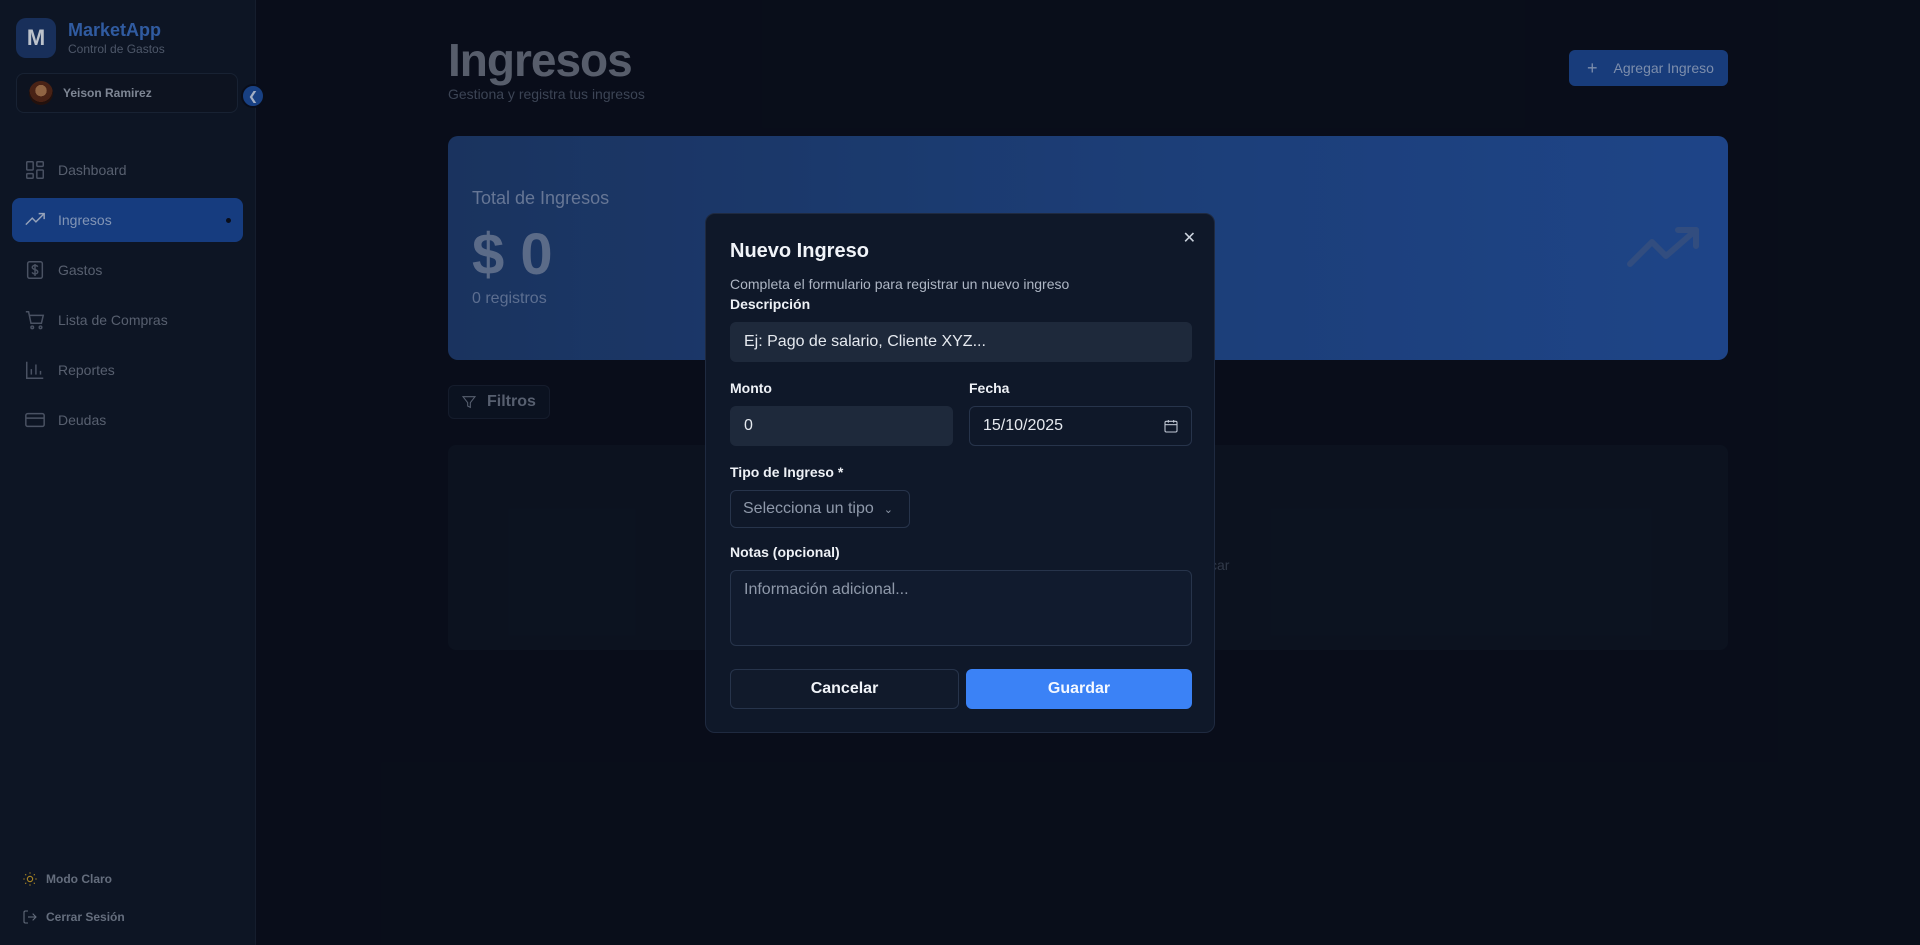 This screenshot has width=1920, height=945. Describe the element at coordinates (751, 388) in the screenshot. I see `amount-label: Monto` at that location.